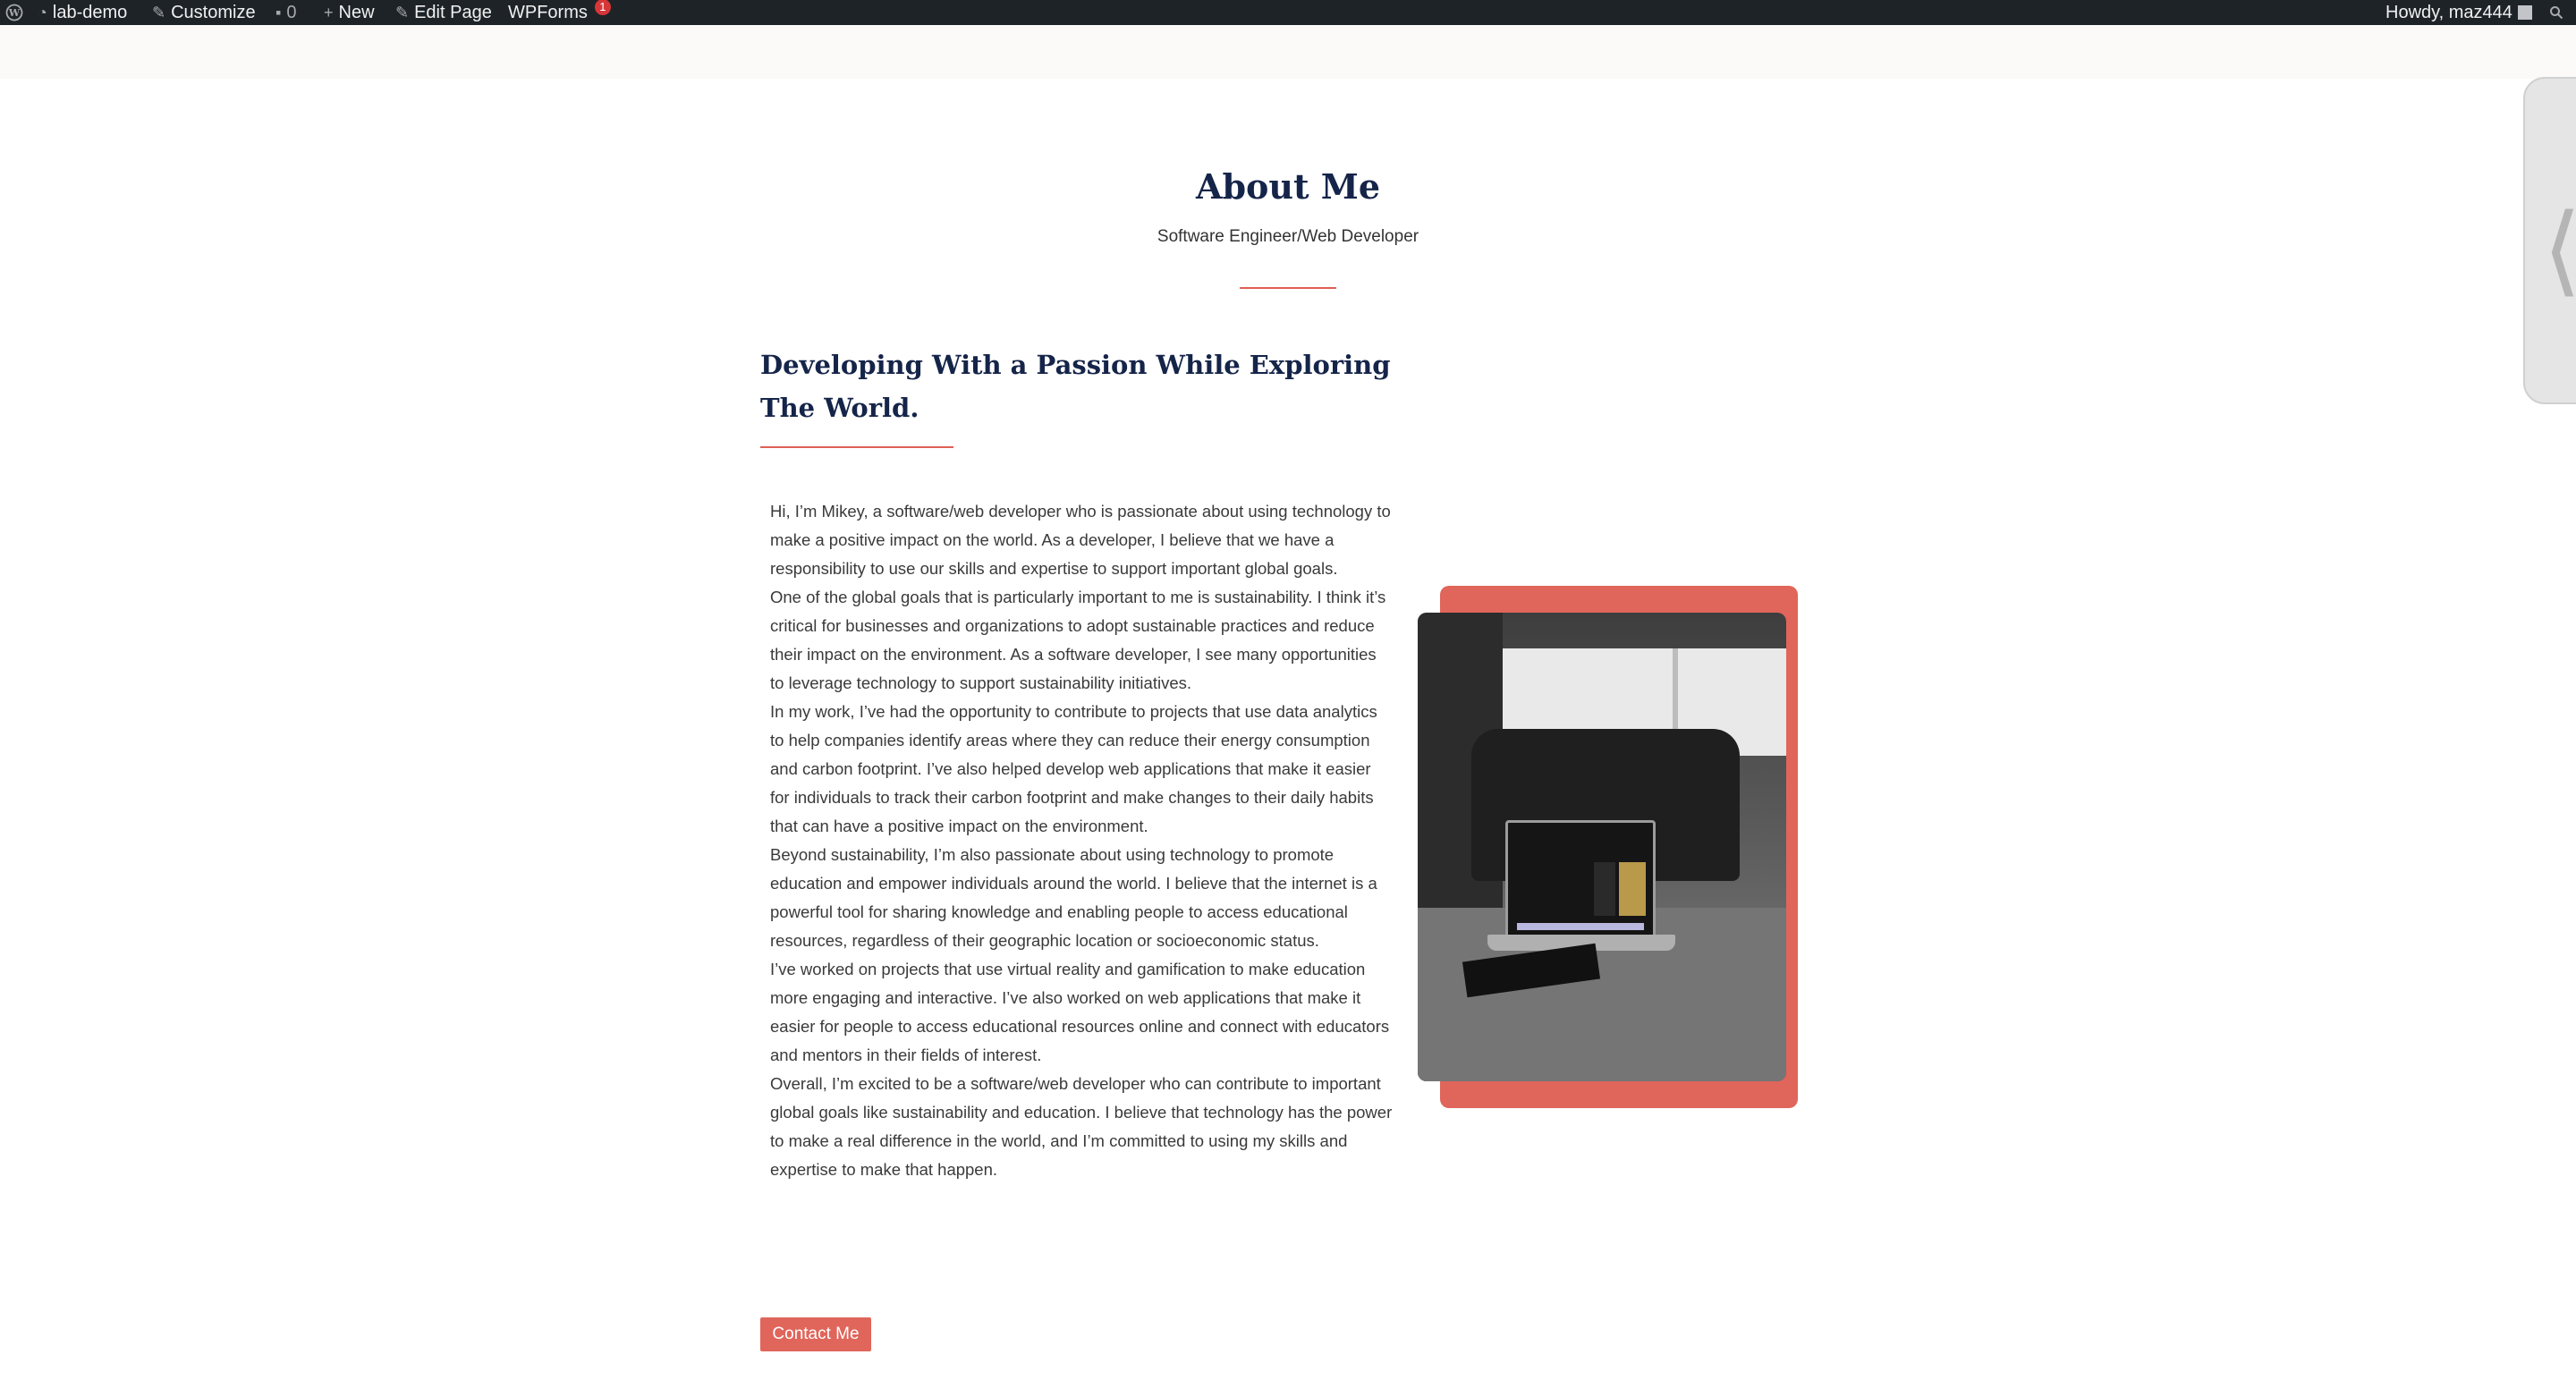 This screenshot has height=1397, width=2576. Describe the element at coordinates (602, 7) in the screenshot. I see `notification-badge: 1` at that location.